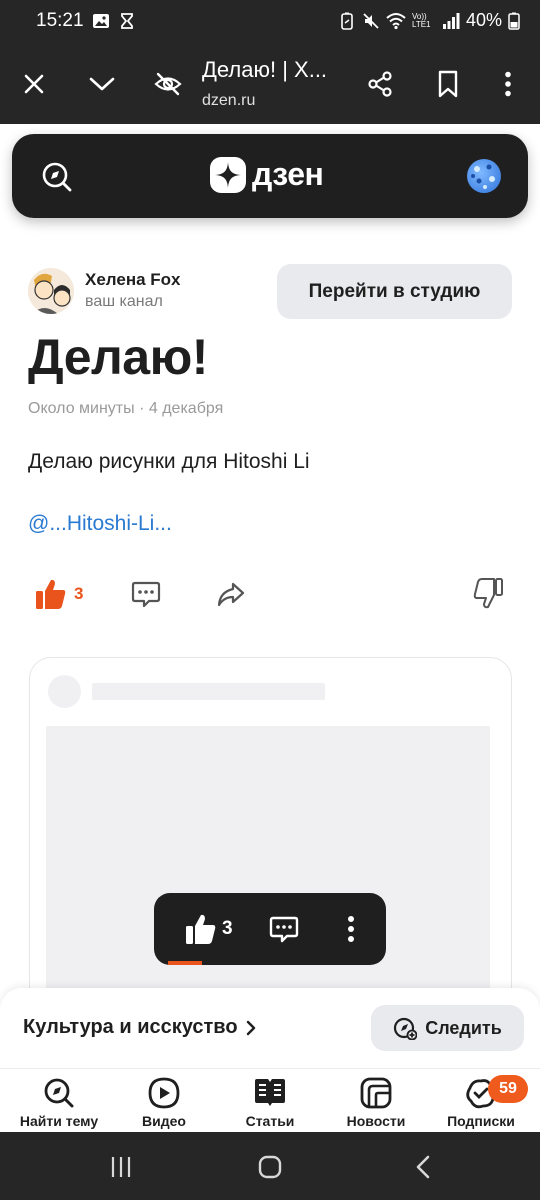 The height and width of the screenshot is (1200, 540). What do you see at coordinates (371, 20) in the screenshot?
I see `mute-icon` at bounding box center [371, 20].